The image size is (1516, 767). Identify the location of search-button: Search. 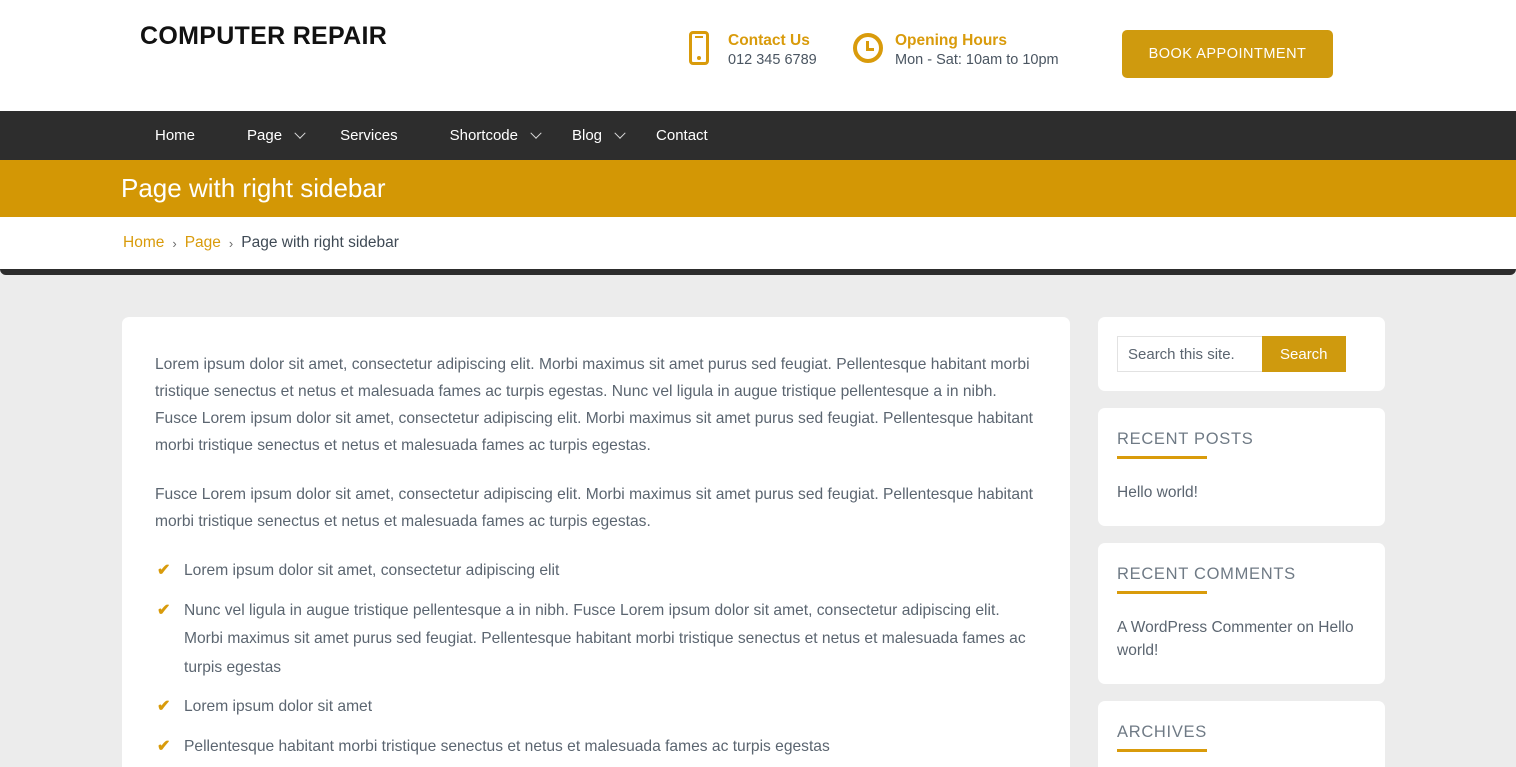
(1304, 354).